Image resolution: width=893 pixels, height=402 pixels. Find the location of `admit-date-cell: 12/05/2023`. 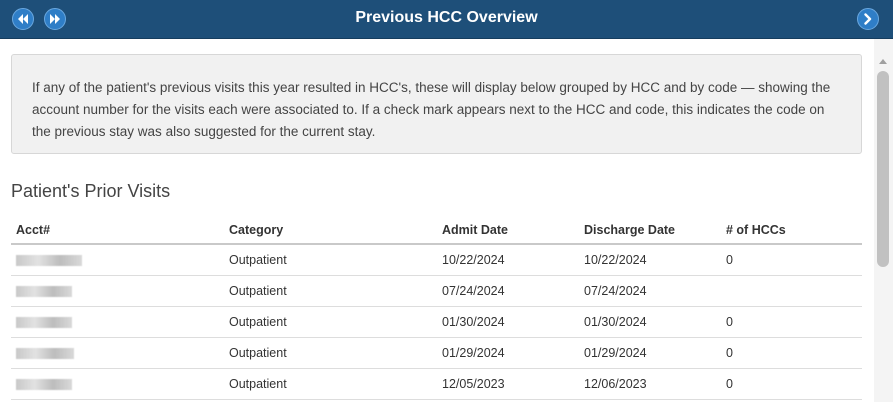

admit-date-cell: 12/05/2023 is located at coordinates (508, 384).